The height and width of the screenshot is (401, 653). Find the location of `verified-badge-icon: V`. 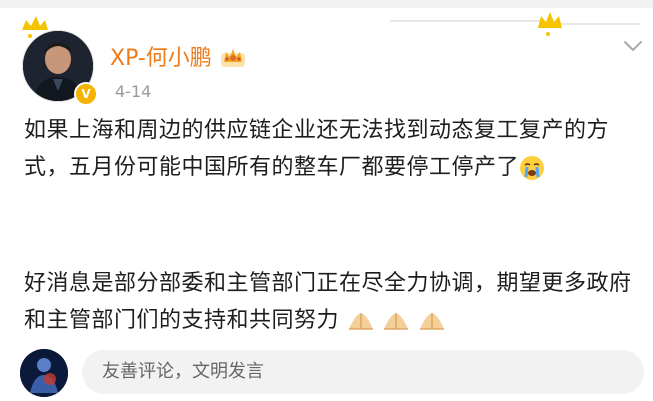

verified-badge-icon: V is located at coordinates (86, 94).